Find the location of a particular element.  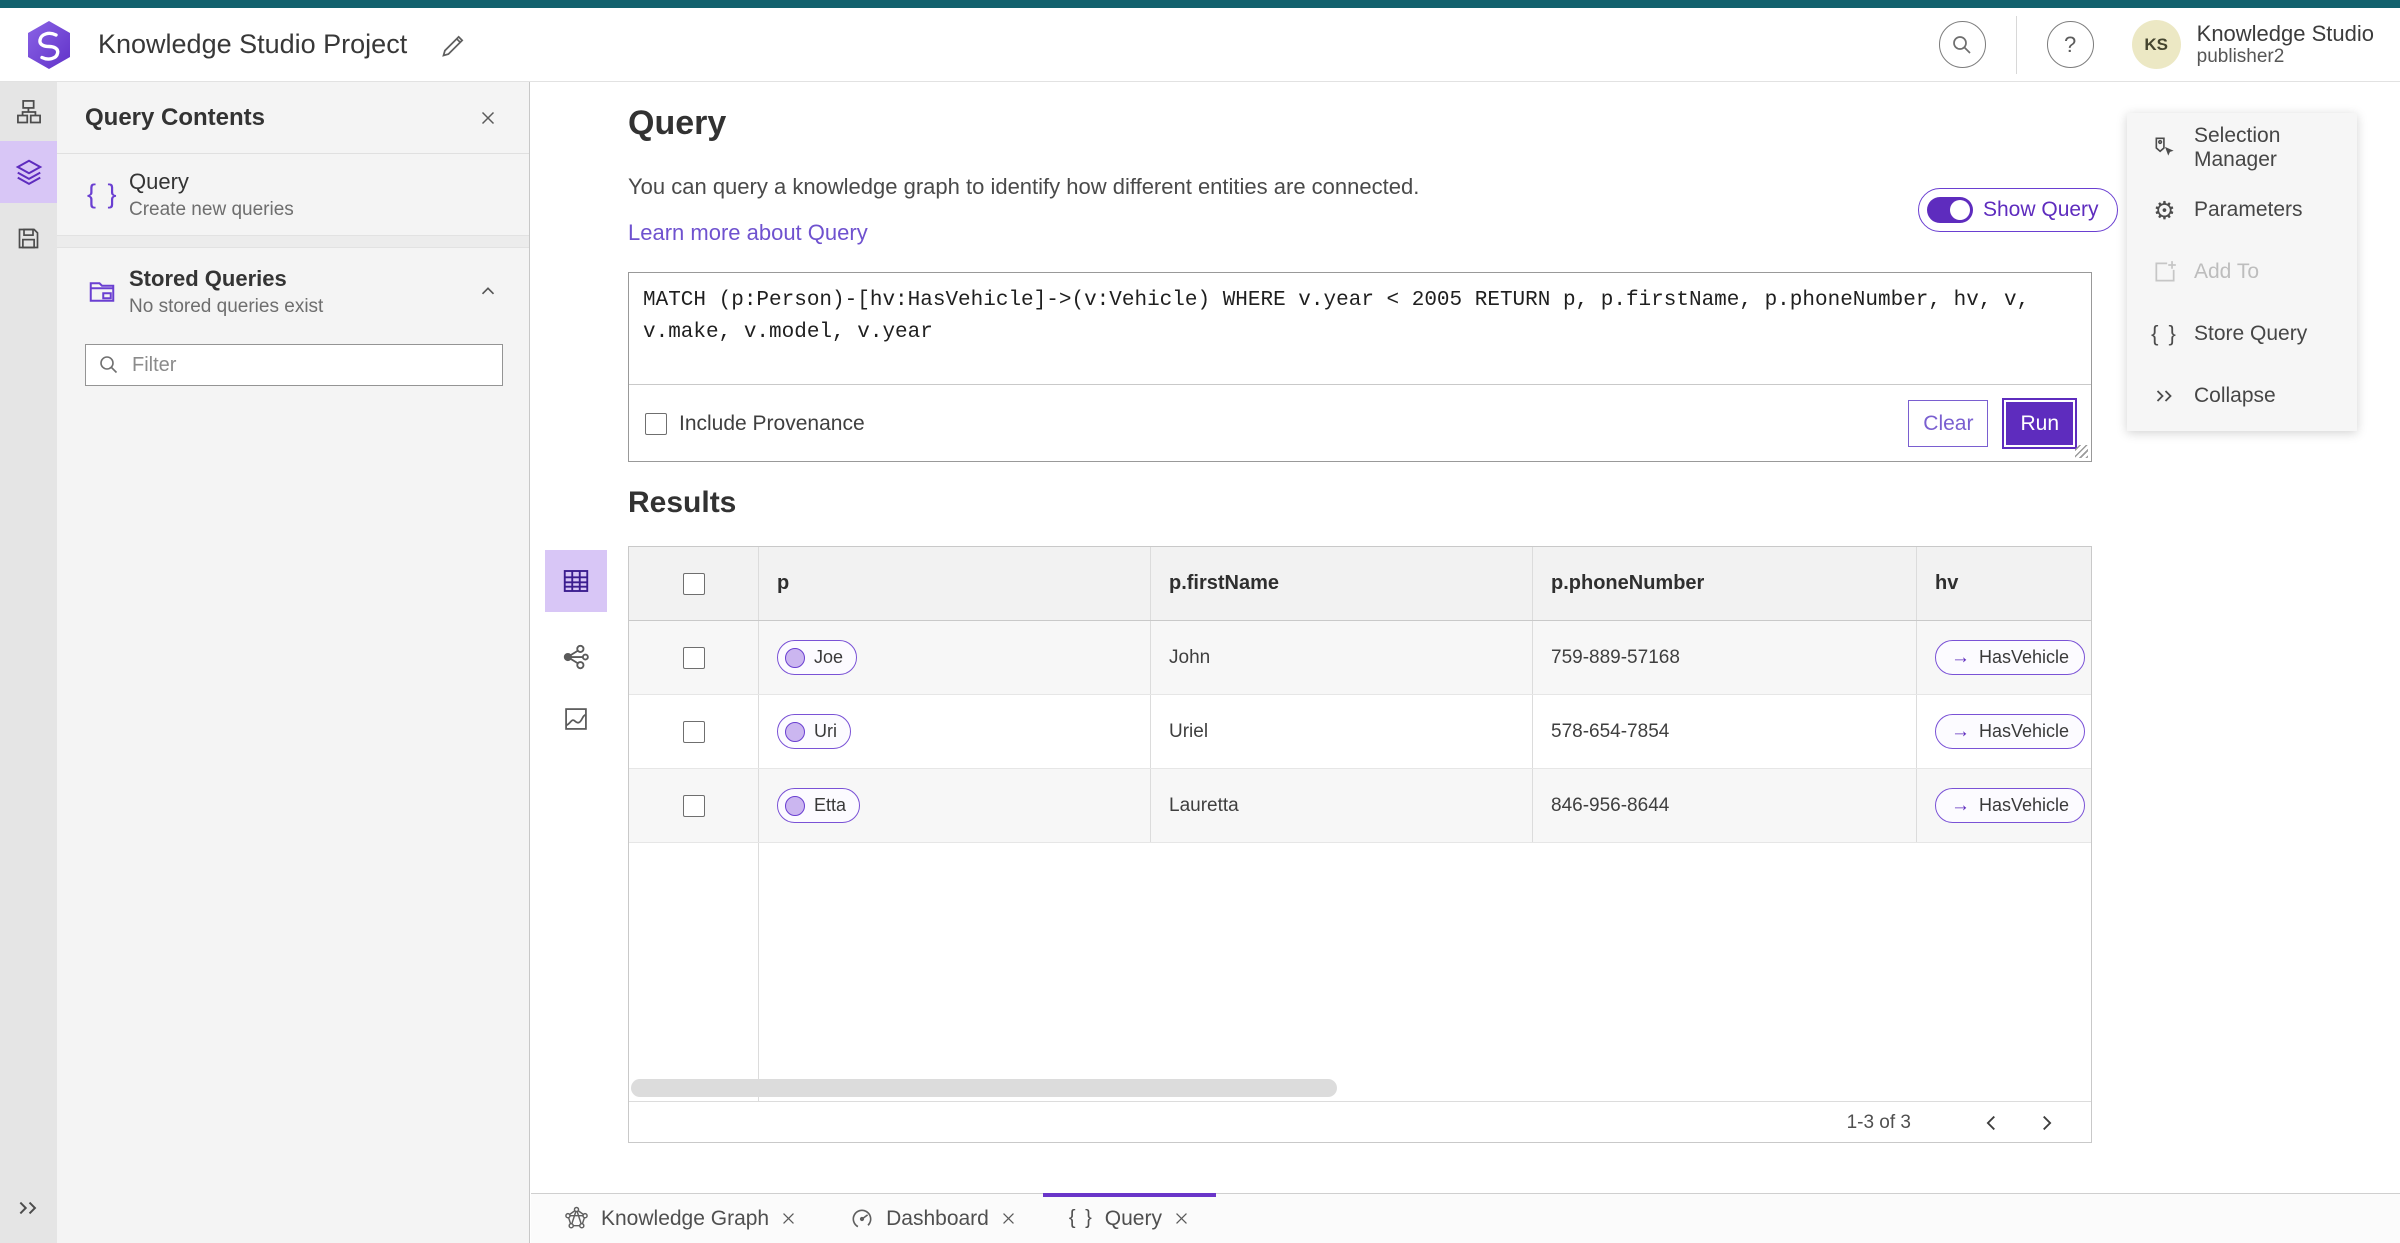

add-to-button: Add To is located at coordinates (2242, 272).